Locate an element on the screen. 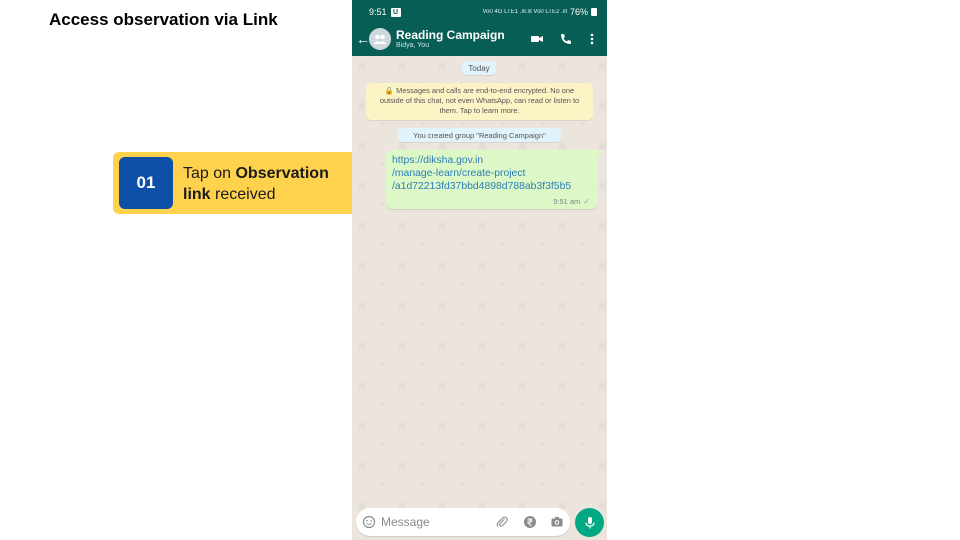 This screenshot has width=960, height=540. callout-text-1: Tap on is located at coordinates (209, 173).